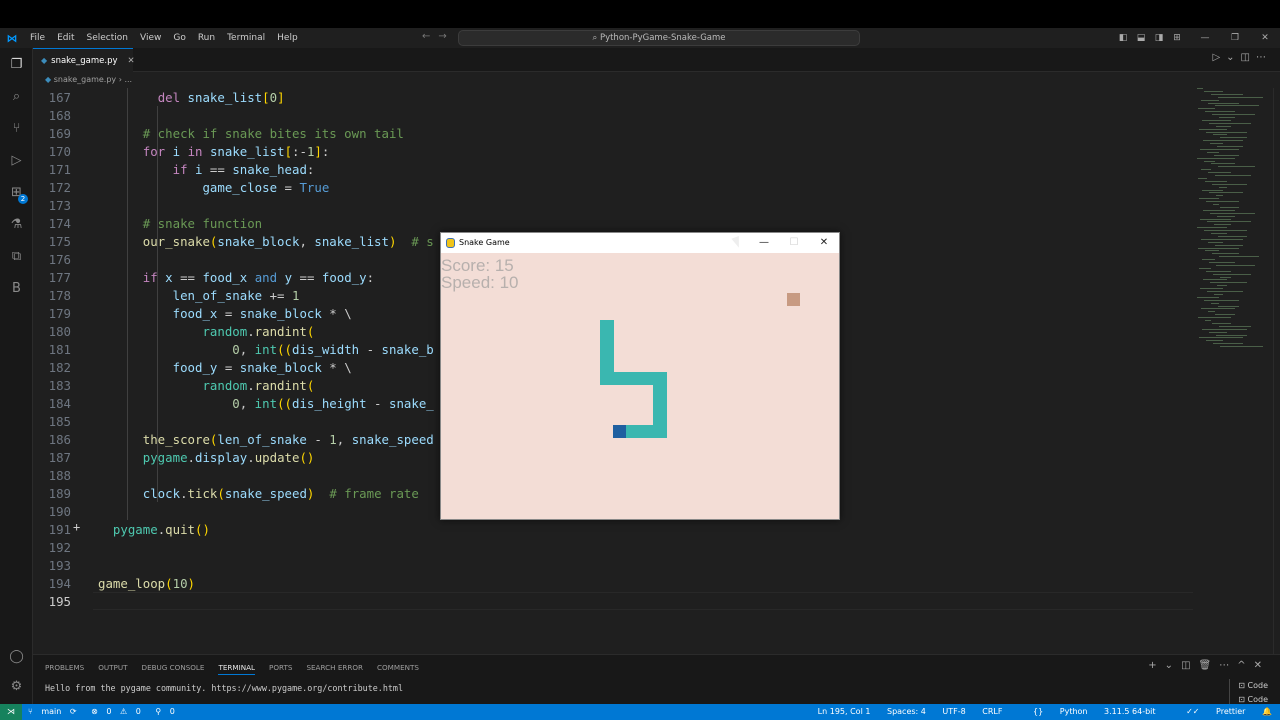 The height and width of the screenshot is (720, 1280). What do you see at coordinates (640, 386) in the screenshot?
I see `game-canvas: Score: 15 Speed: 10` at bounding box center [640, 386].